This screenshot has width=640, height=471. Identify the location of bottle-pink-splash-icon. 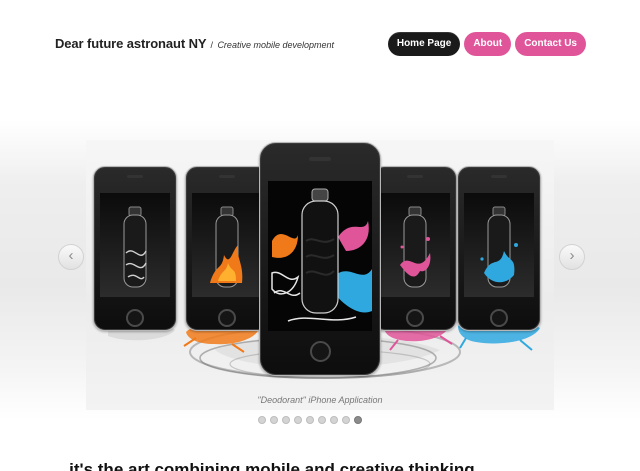
(415, 247).